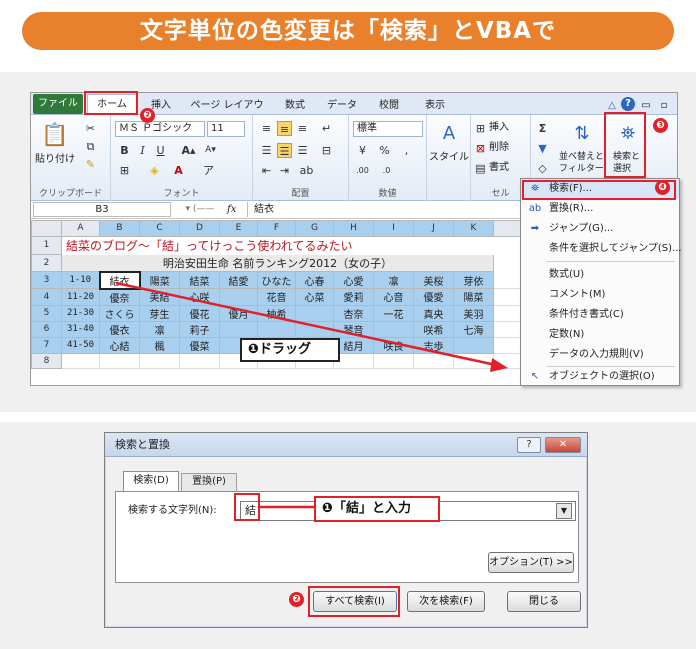  What do you see at coordinates (296, 599) in the screenshot?
I see `step-badge-find-all: ❷` at bounding box center [296, 599].